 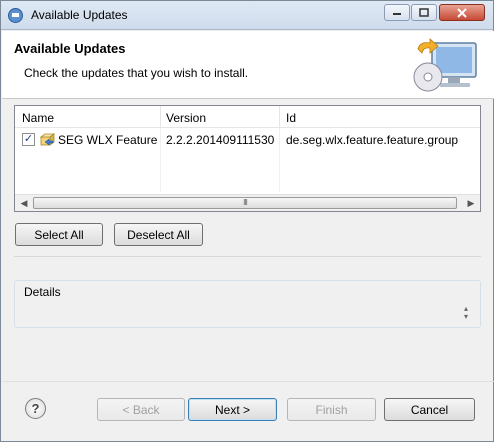 What do you see at coordinates (245, 203) in the screenshot?
I see `scrollbar-thumb: III` at bounding box center [245, 203].